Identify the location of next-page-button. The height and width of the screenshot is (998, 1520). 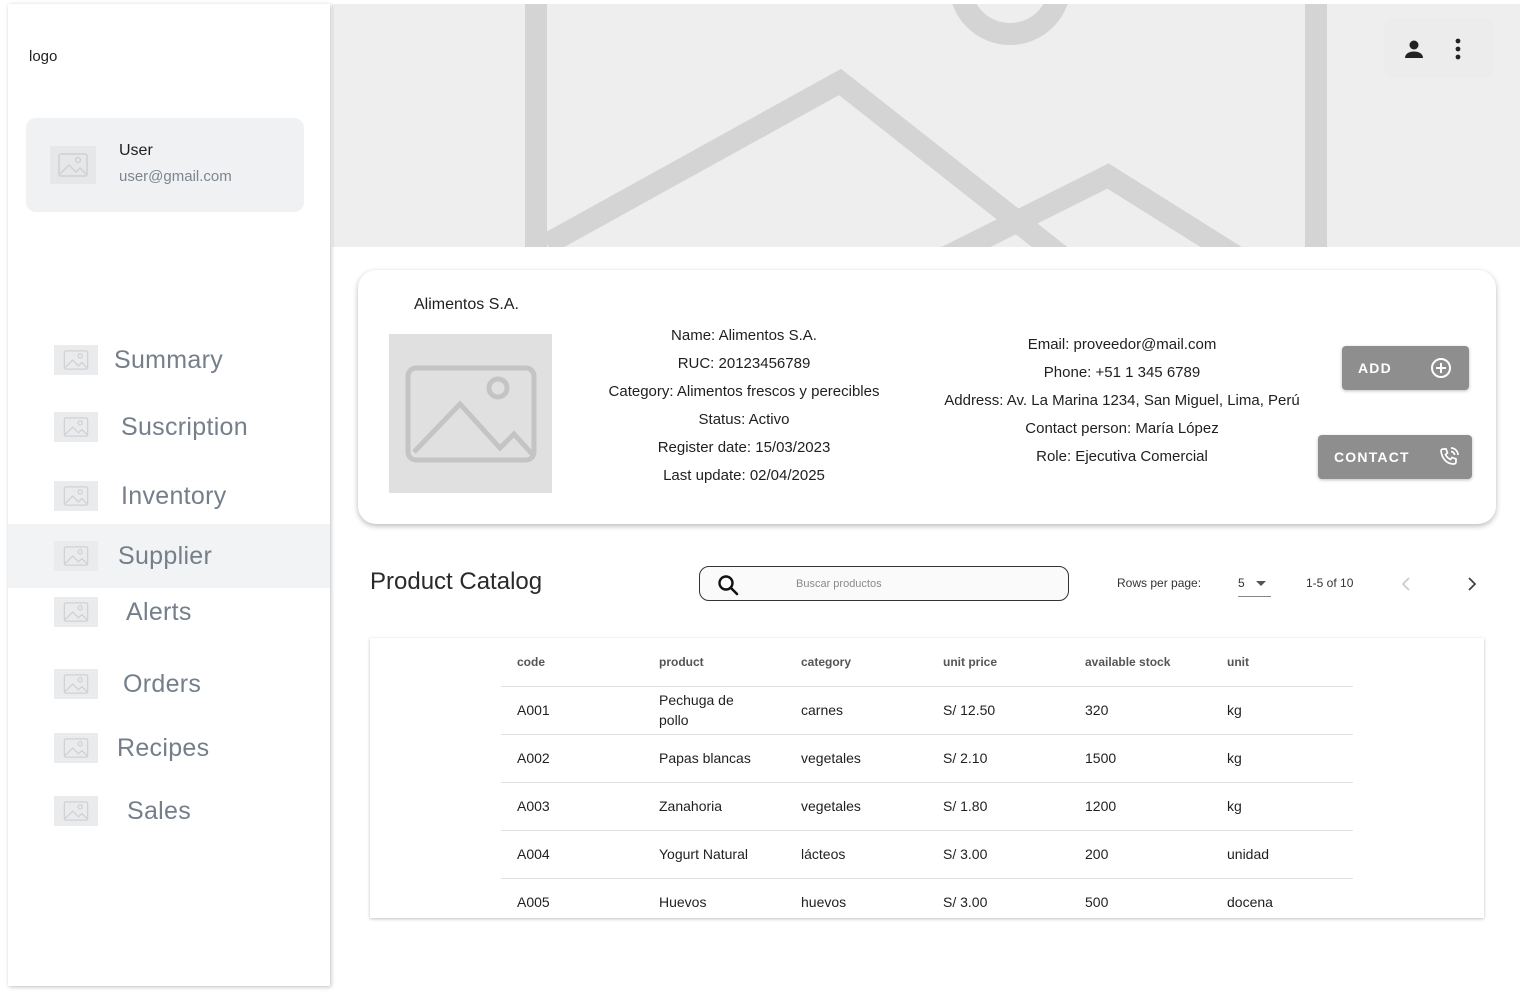
(1472, 584).